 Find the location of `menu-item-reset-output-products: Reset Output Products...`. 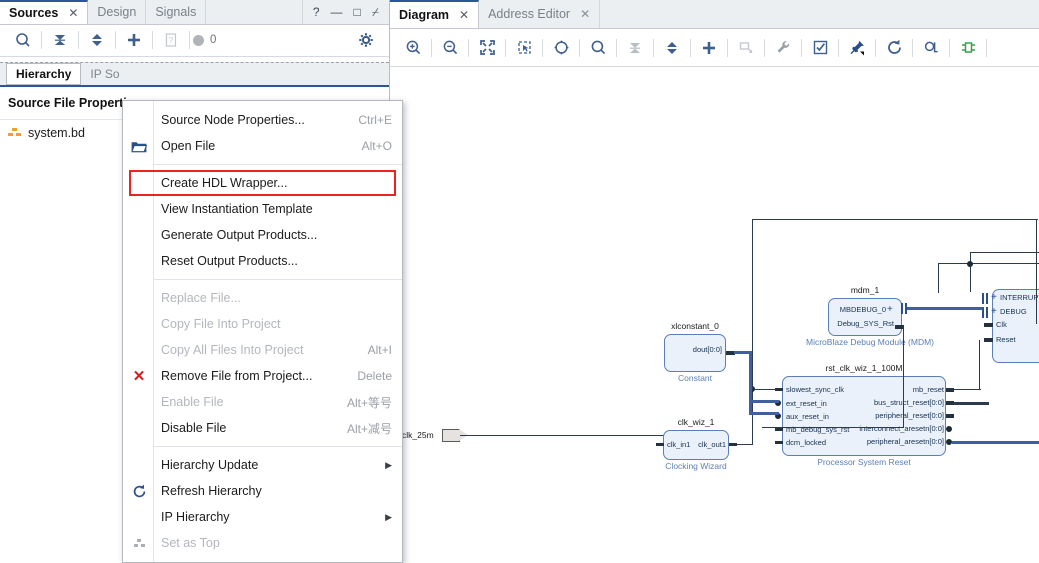

menu-item-reset-output-products: Reset Output Products... is located at coordinates (262, 261).